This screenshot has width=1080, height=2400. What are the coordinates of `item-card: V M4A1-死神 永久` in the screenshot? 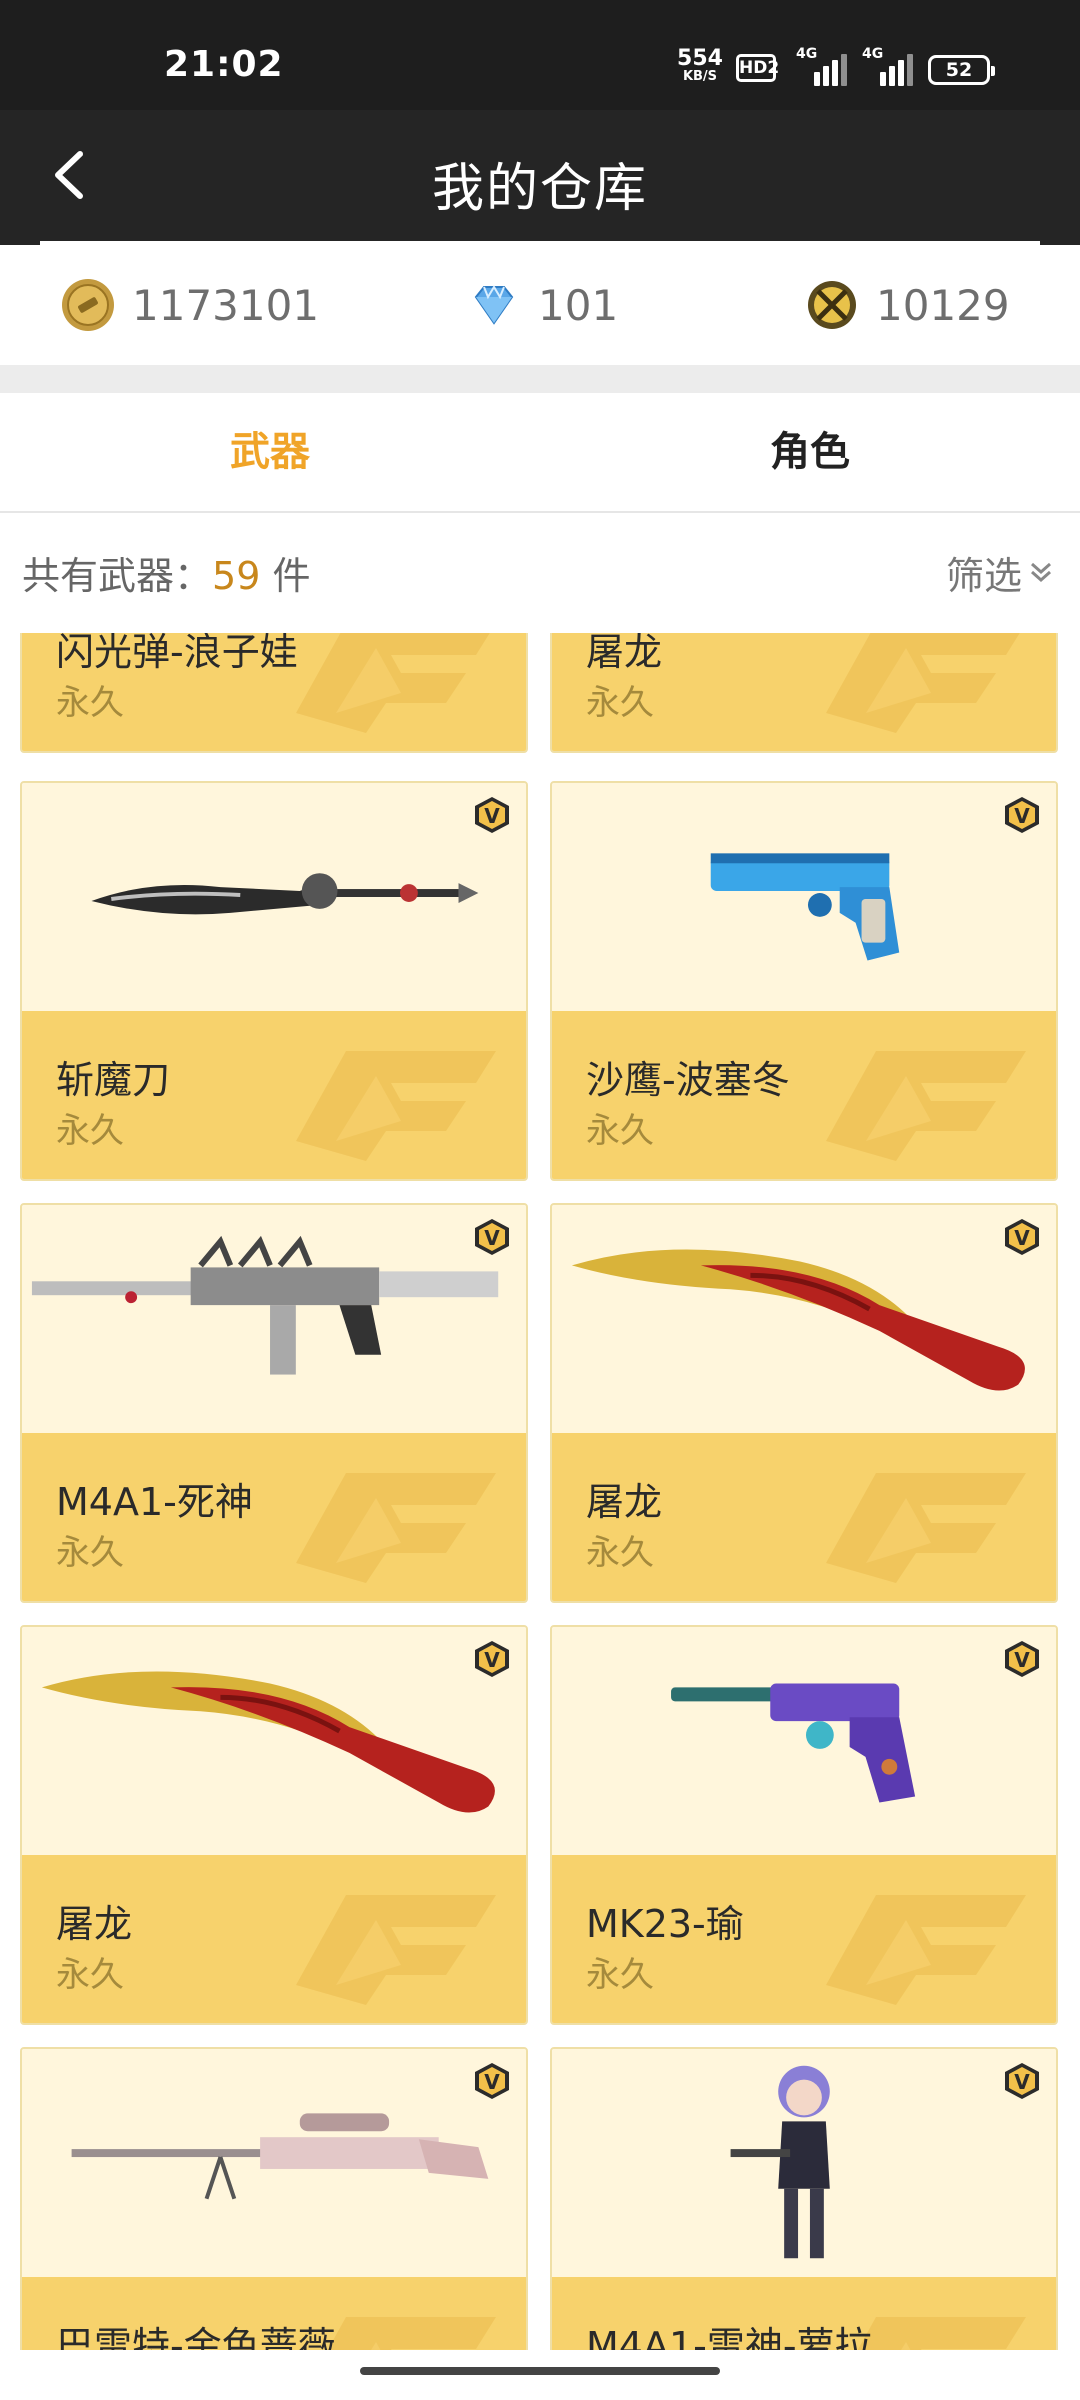 It's located at (274, 1403).